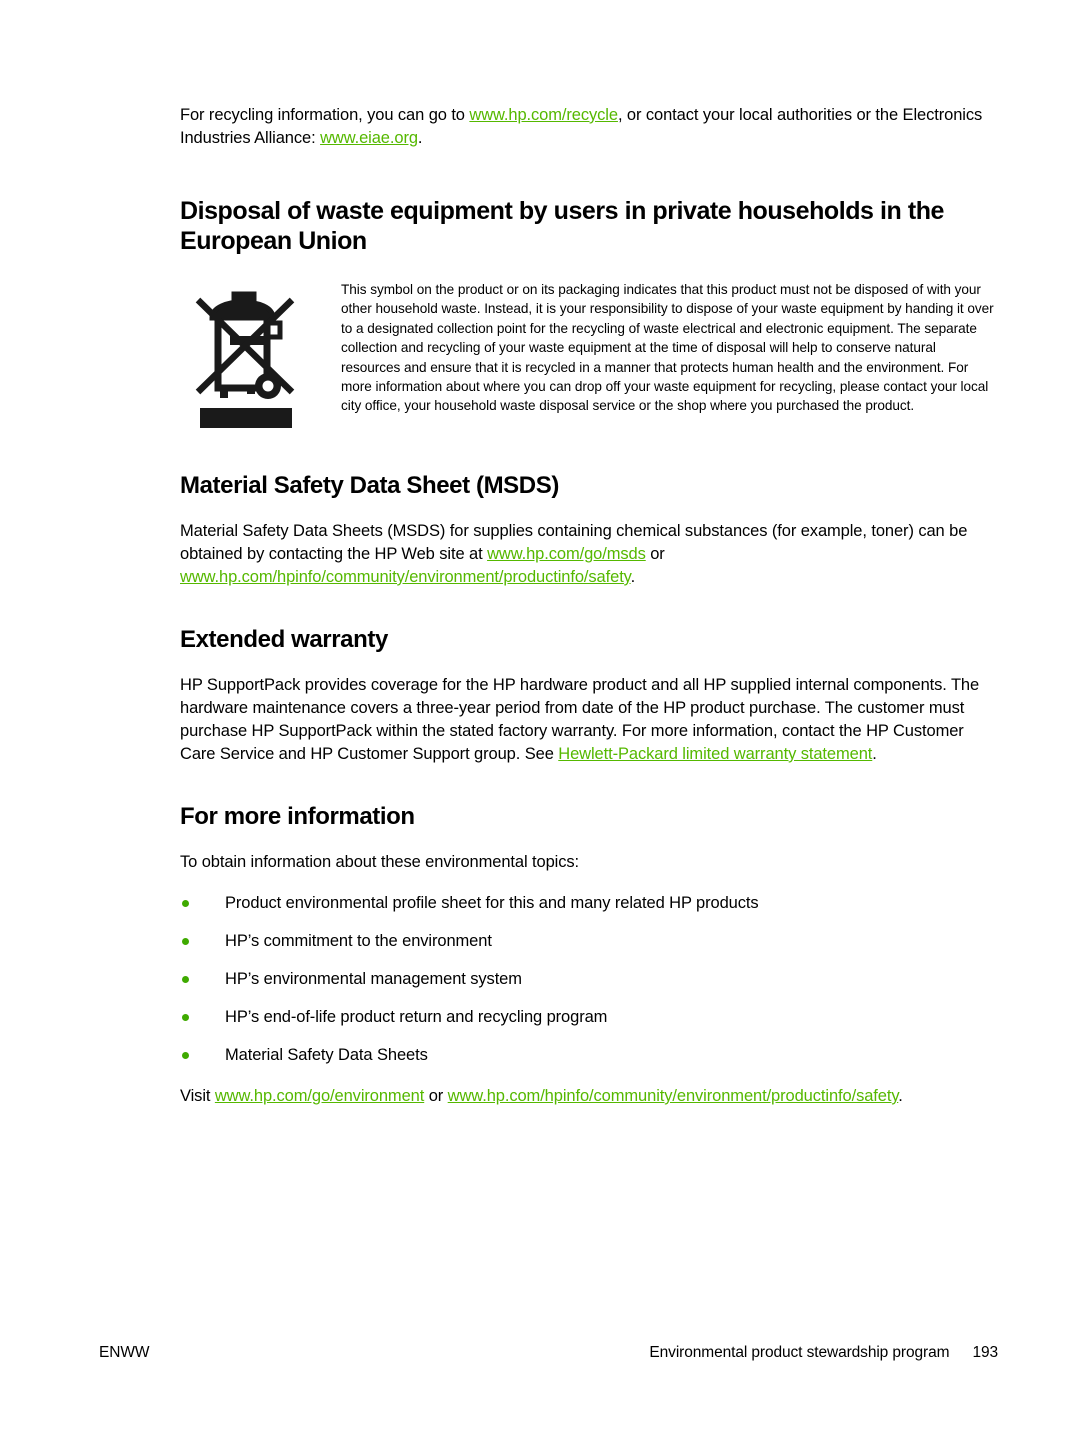 This screenshot has width=1080, height=1437. I want to click on msds-text-after: ., so click(633, 577).